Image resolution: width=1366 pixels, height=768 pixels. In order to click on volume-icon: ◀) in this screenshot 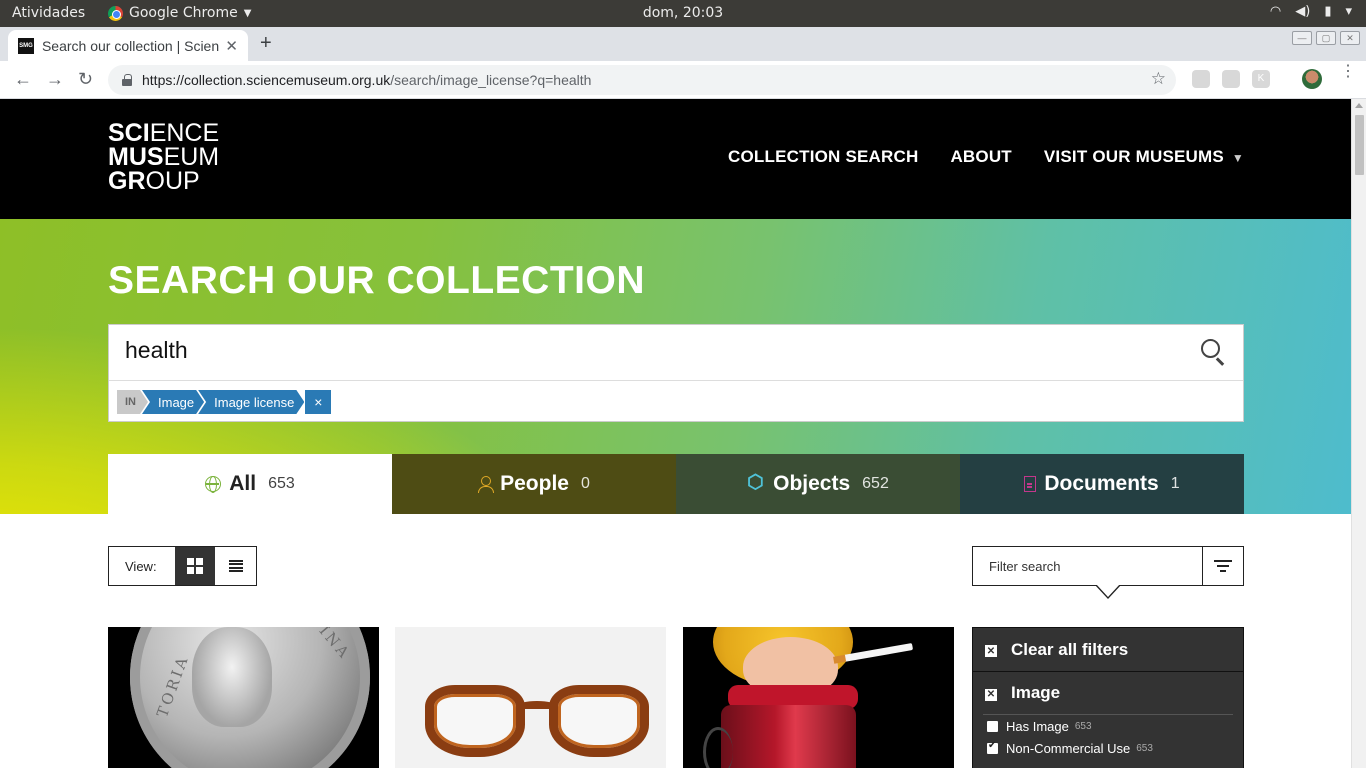, I will do `click(1303, 11)`.